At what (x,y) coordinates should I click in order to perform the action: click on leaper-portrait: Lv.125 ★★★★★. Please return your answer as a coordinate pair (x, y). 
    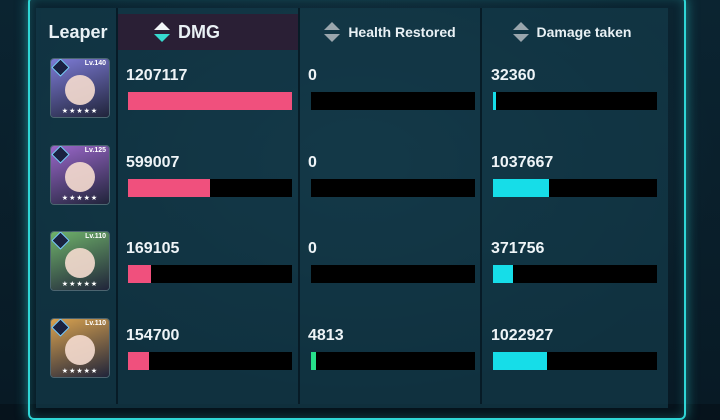
    Looking at the image, I should click on (80, 175).